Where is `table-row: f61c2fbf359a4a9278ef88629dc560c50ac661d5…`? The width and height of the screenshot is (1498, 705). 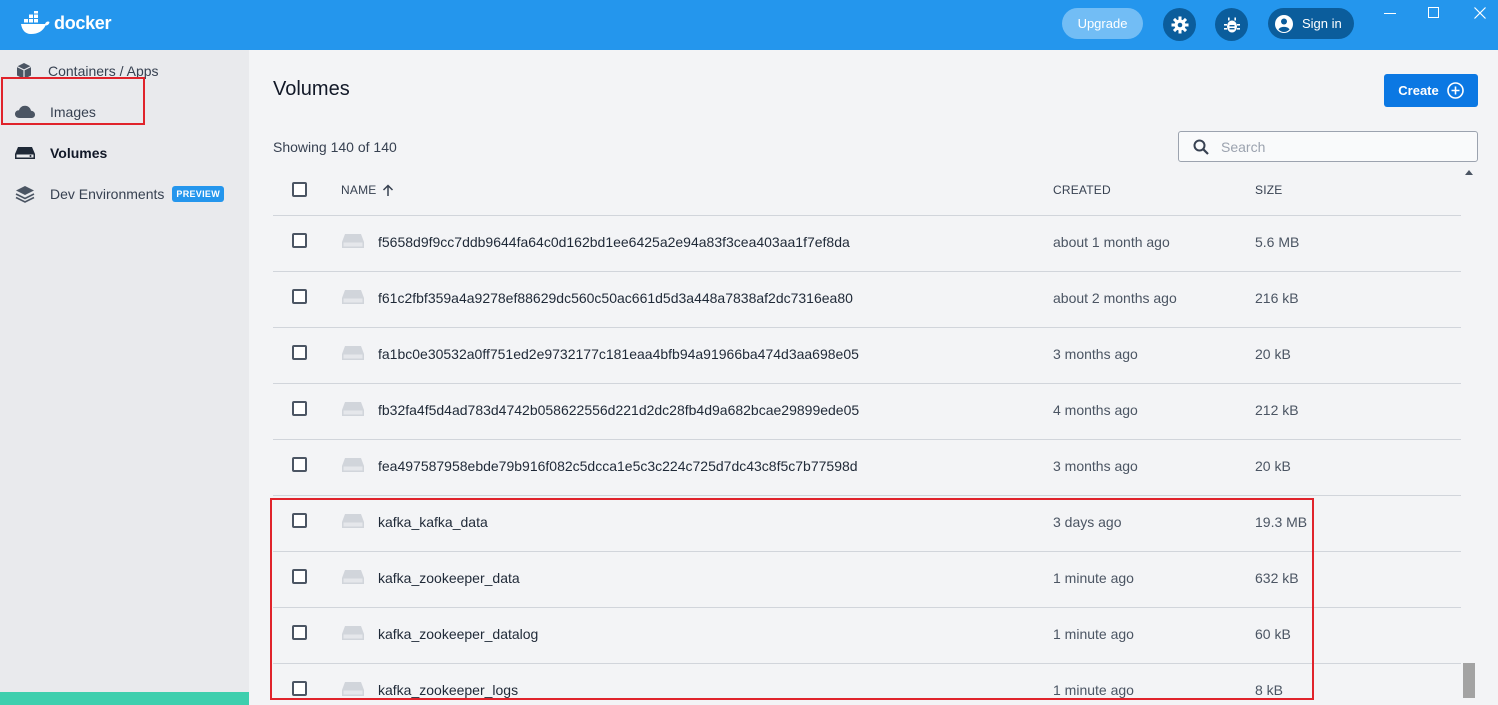 table-row: f61c2fbf359a4a9278ef88629dc560c50ac661d5… is located at coordinates (867, 300).